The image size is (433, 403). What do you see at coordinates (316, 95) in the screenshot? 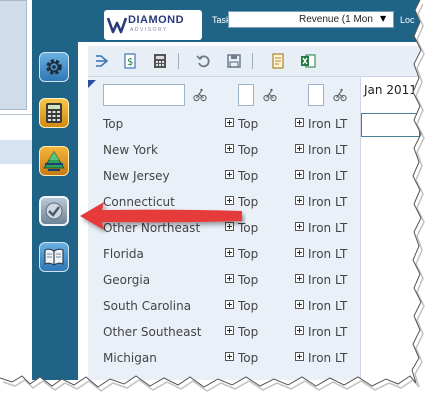
I see `level2-filter-input` at bounding box center [316, 95].